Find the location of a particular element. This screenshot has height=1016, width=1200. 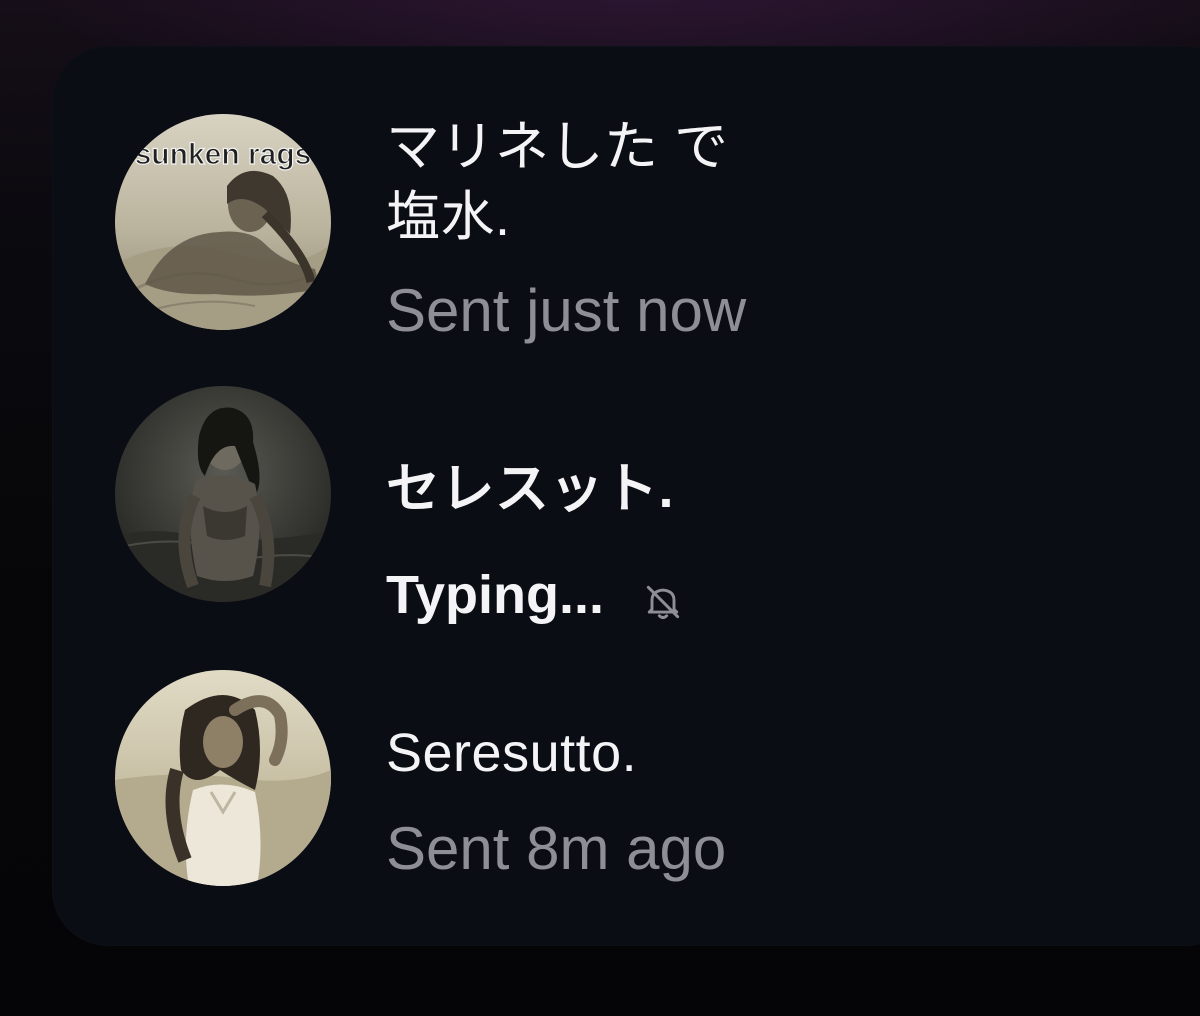

svg-text: sunken rags is located at coordinates (223, 154).